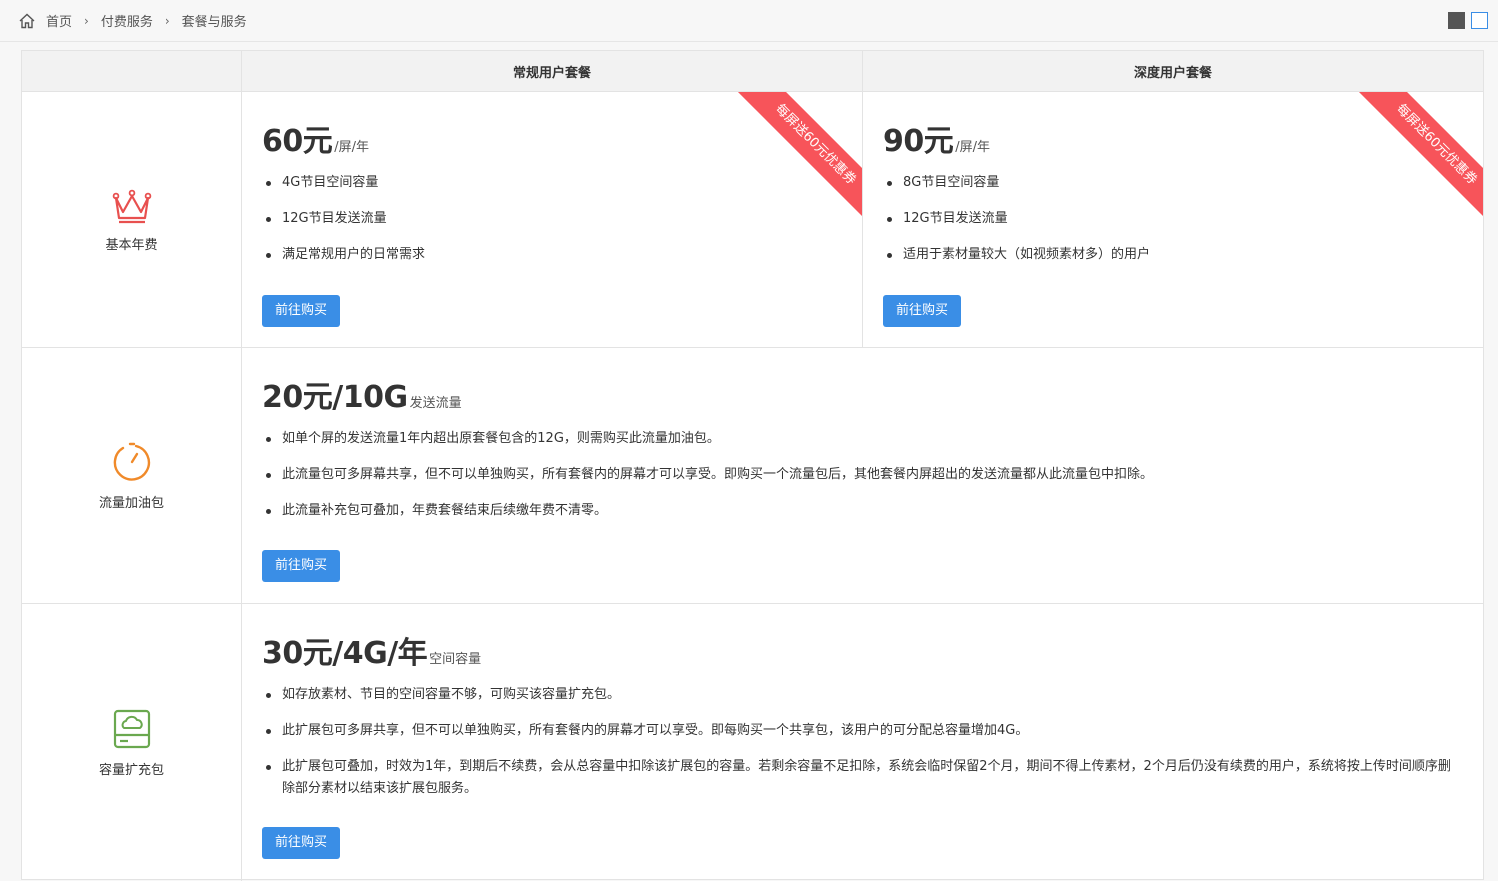 The width and height of the screenshot is (1498, 881). Describe the element at coordinates (1479, 20) in the screenshot. I see `view-light-icon` at that location.